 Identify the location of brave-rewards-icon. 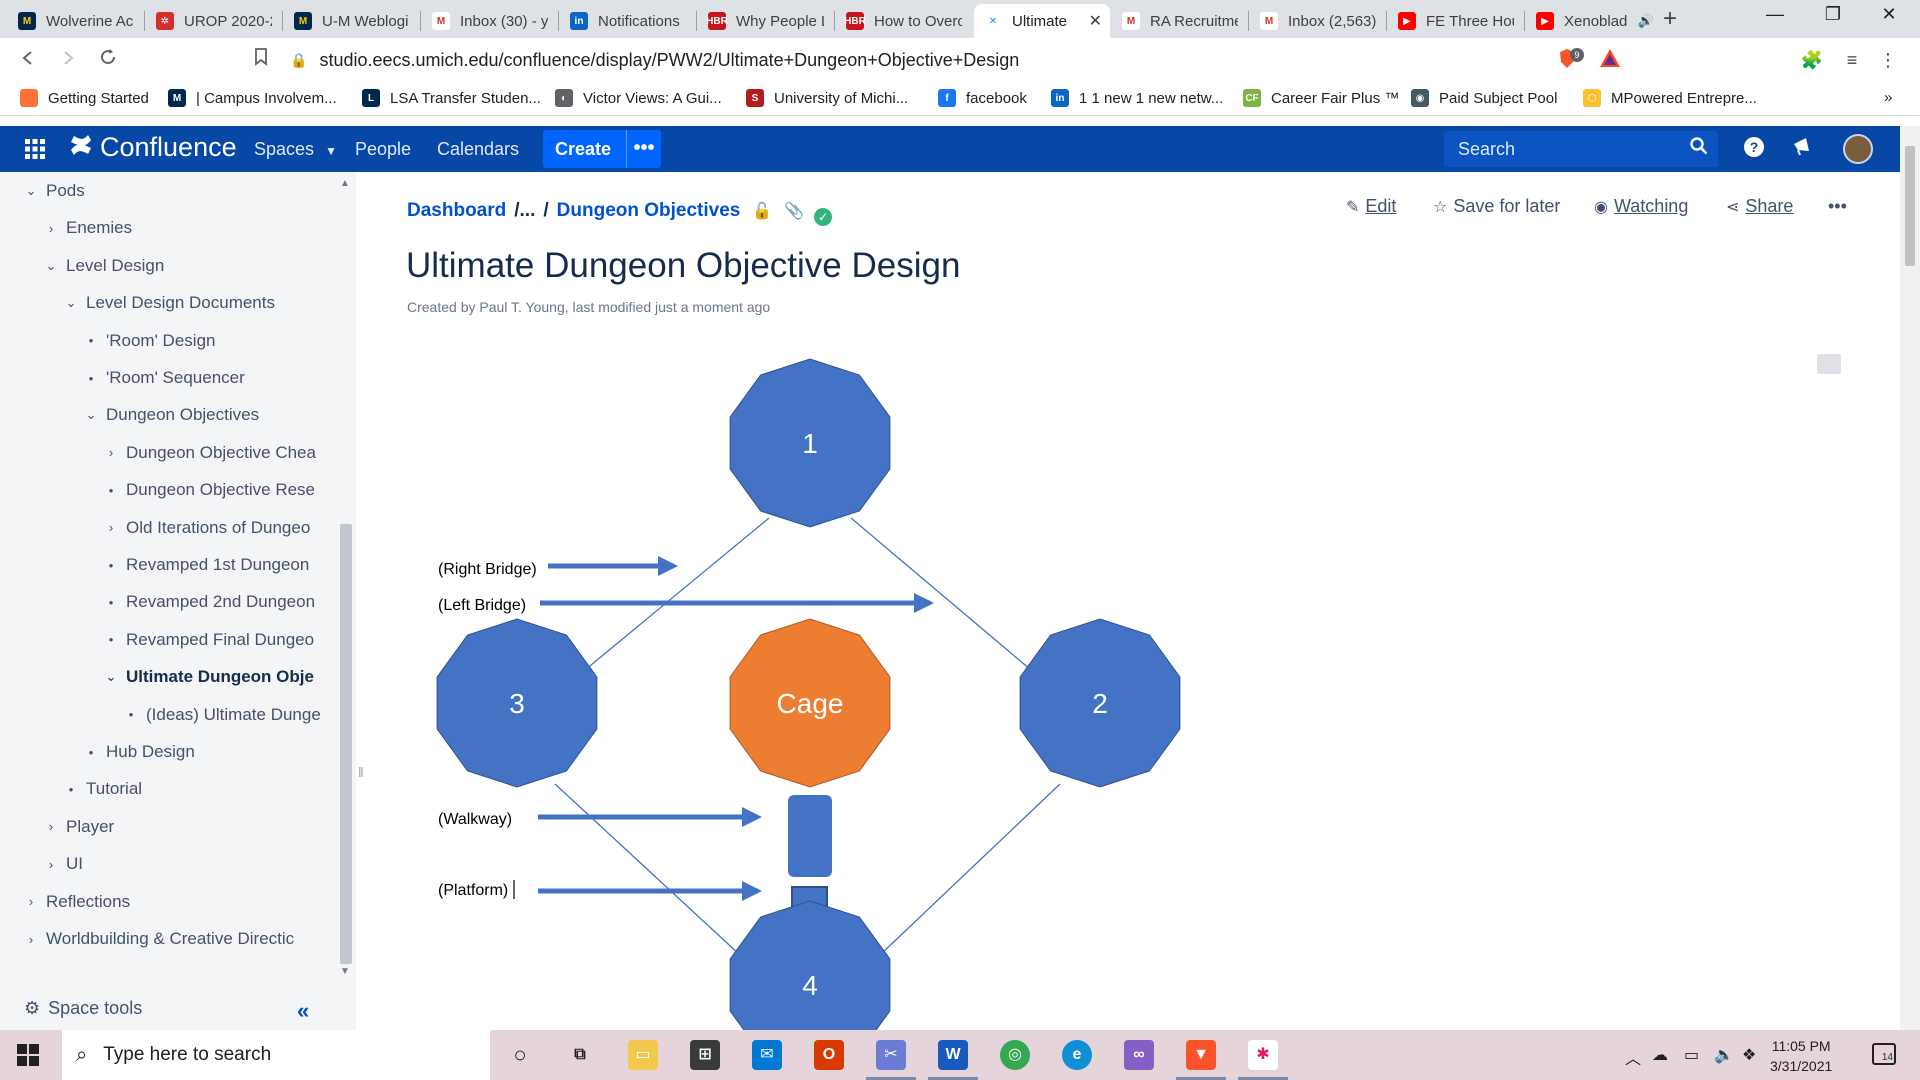
(1610, 60).